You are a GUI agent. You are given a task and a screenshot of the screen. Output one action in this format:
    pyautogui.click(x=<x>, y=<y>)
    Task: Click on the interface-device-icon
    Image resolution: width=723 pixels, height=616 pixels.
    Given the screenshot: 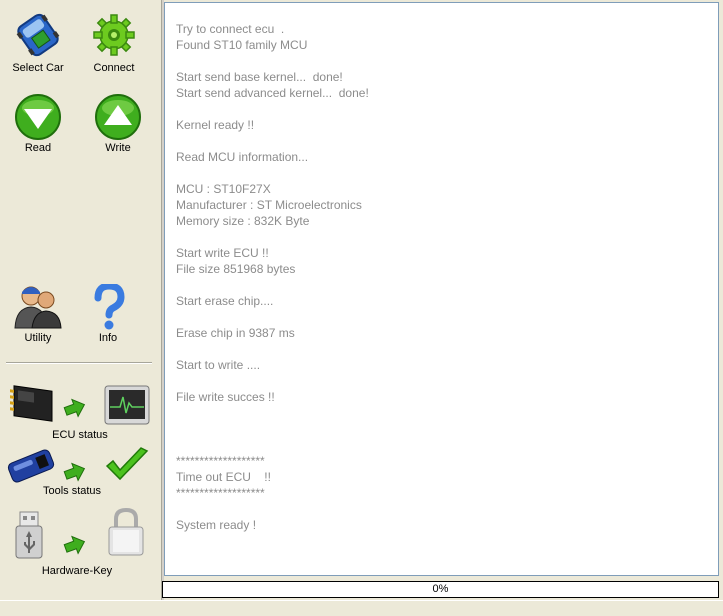 What is the action you would take?
    pyautogui.click(x=31, y=466)
    